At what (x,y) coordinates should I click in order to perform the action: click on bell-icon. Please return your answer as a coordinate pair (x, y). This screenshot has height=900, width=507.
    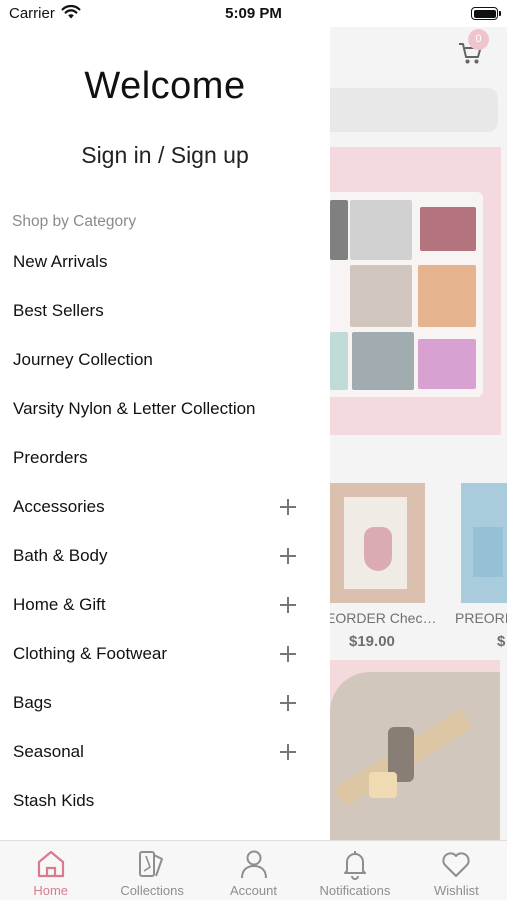
    Looking at the image, I should click on (354, 865).